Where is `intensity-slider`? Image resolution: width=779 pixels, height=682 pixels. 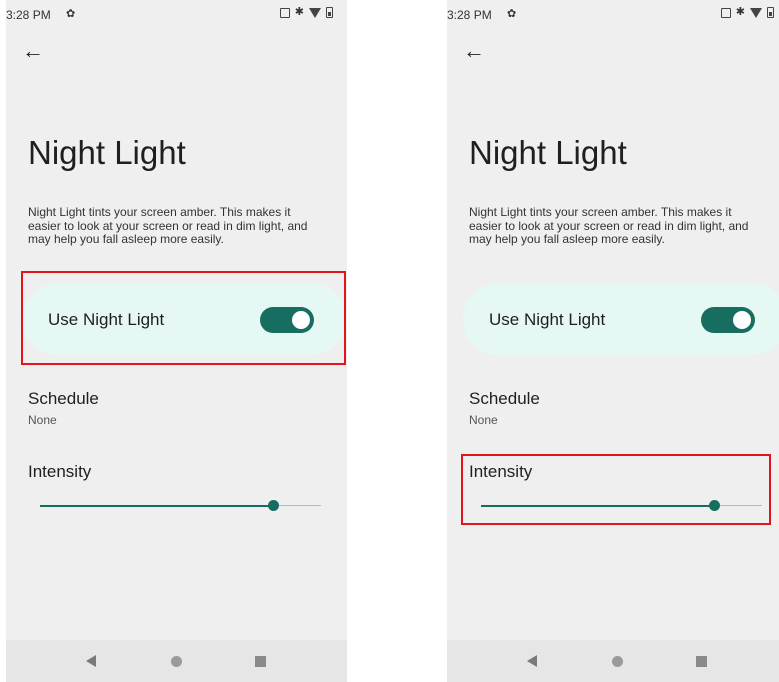 intensity-slider is located at coordinates (180, 506).